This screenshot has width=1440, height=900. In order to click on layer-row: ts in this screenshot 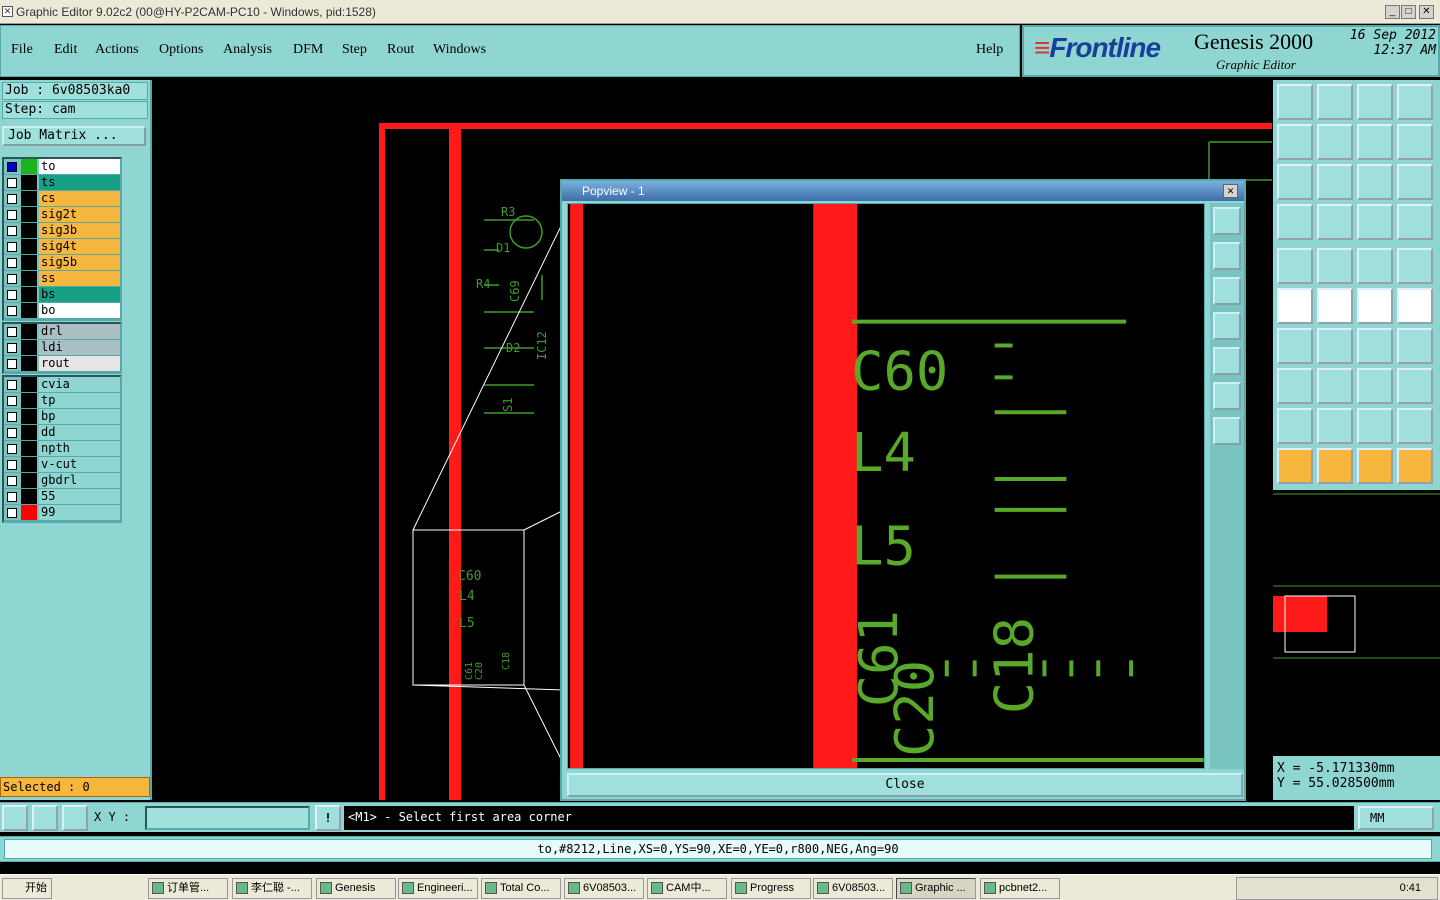, I will do `click(62, 183)`.